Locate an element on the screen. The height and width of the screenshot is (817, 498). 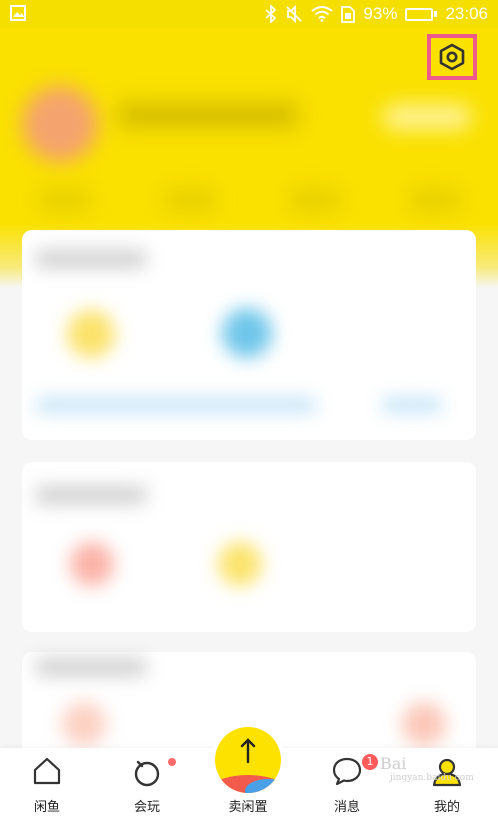
header-button-placeholder is located at coordinates (427, 117).